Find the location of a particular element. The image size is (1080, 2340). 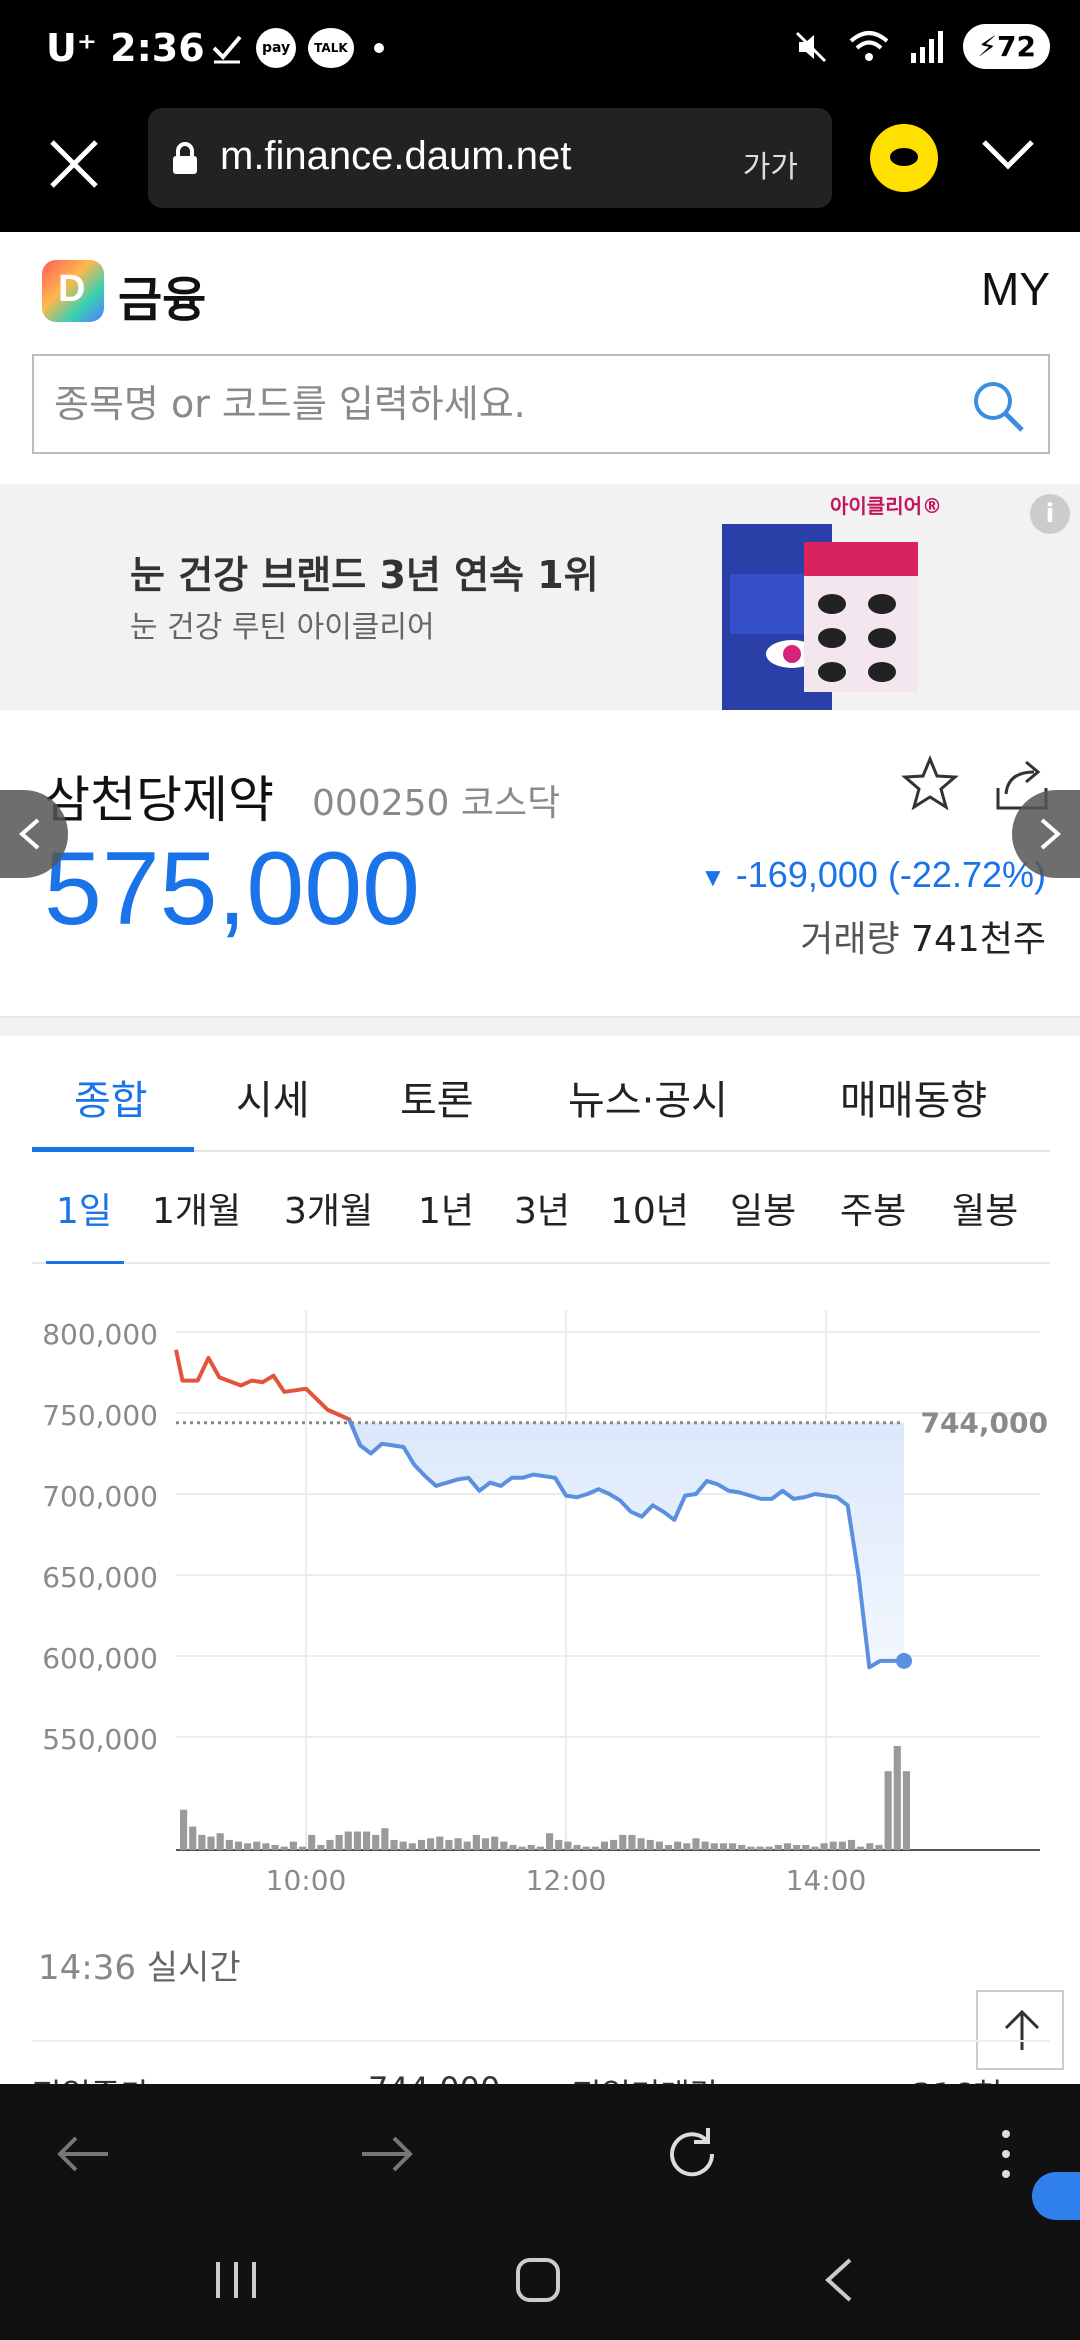

search-input is located at coordinates (504, 404).